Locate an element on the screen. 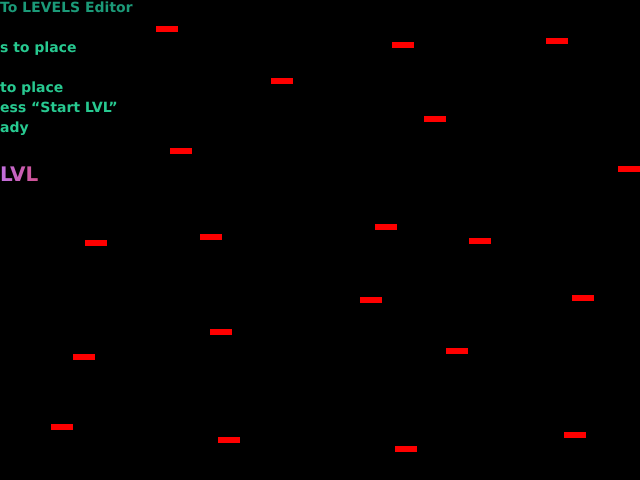  instruction-text: ady is located at coordinates (14, 128).